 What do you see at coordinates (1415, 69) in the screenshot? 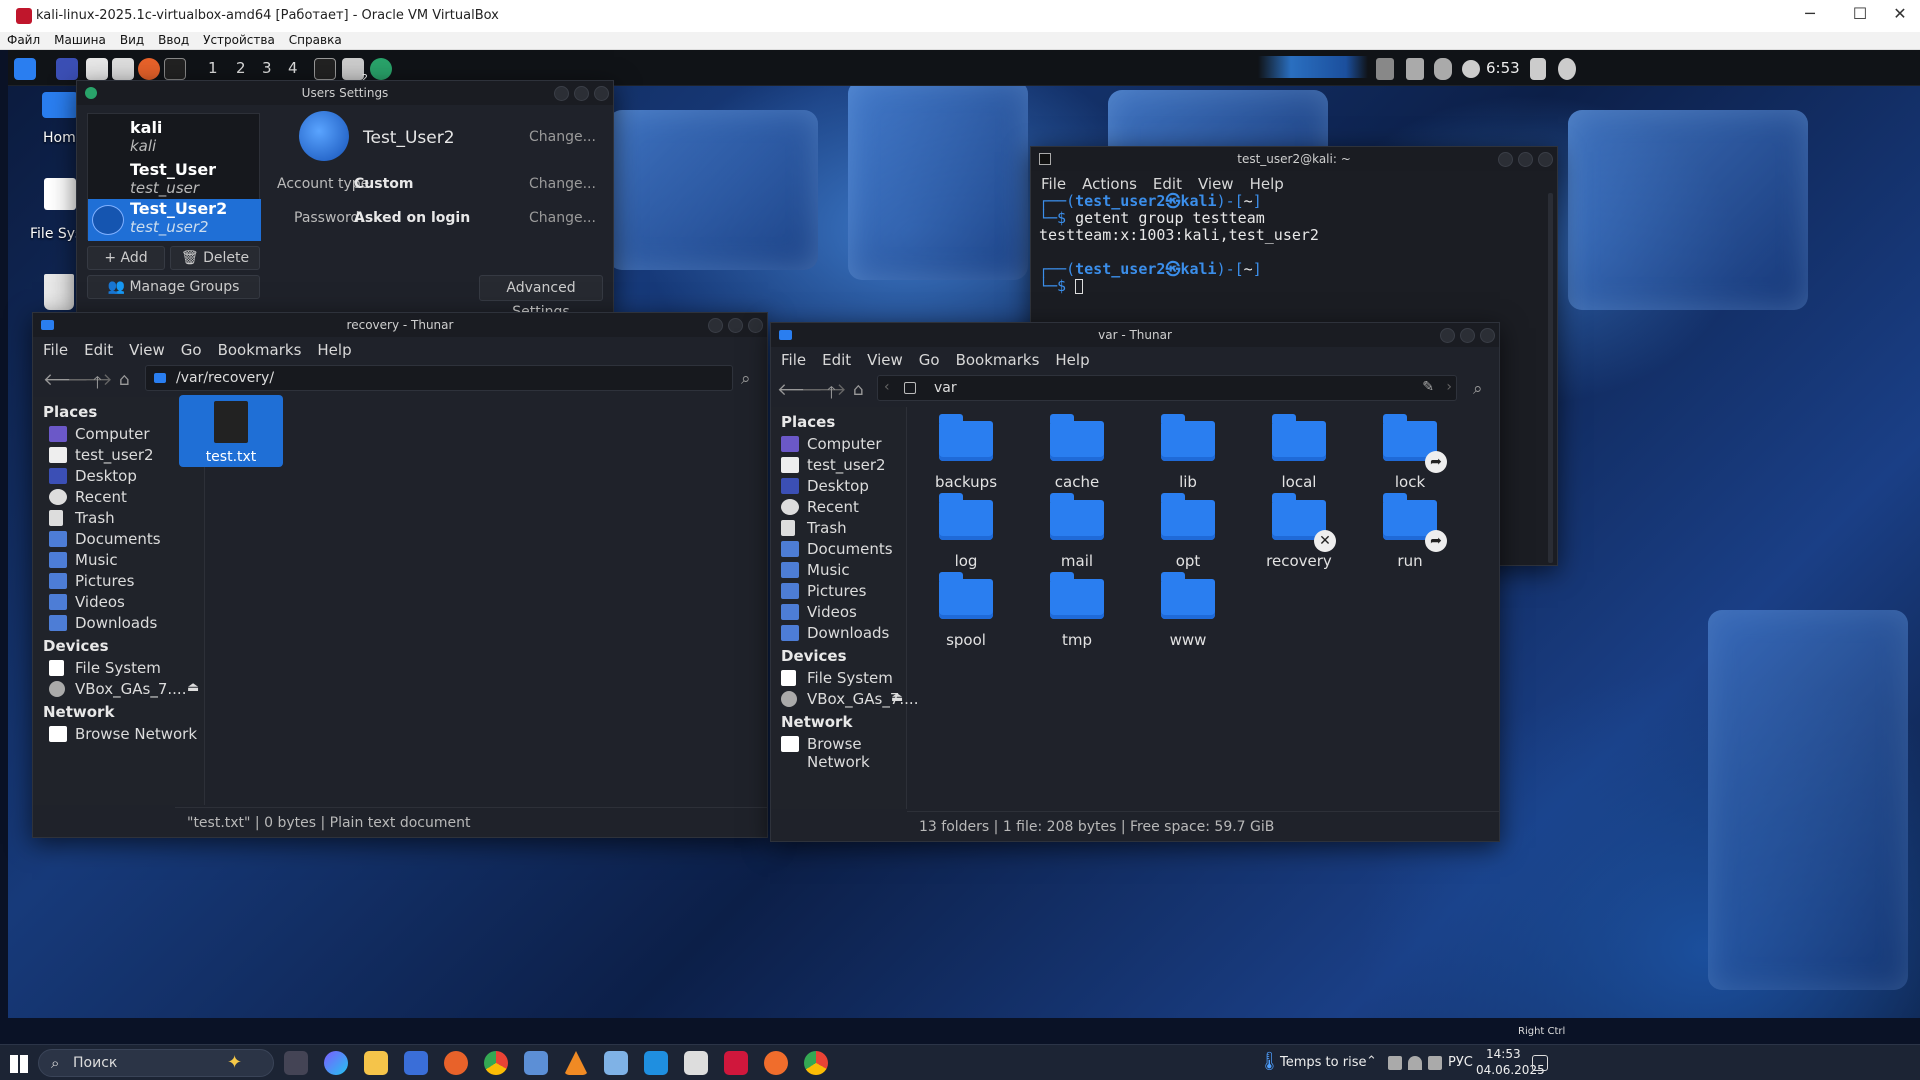
I see `volume-icon` at bounding box center [1415, 69].